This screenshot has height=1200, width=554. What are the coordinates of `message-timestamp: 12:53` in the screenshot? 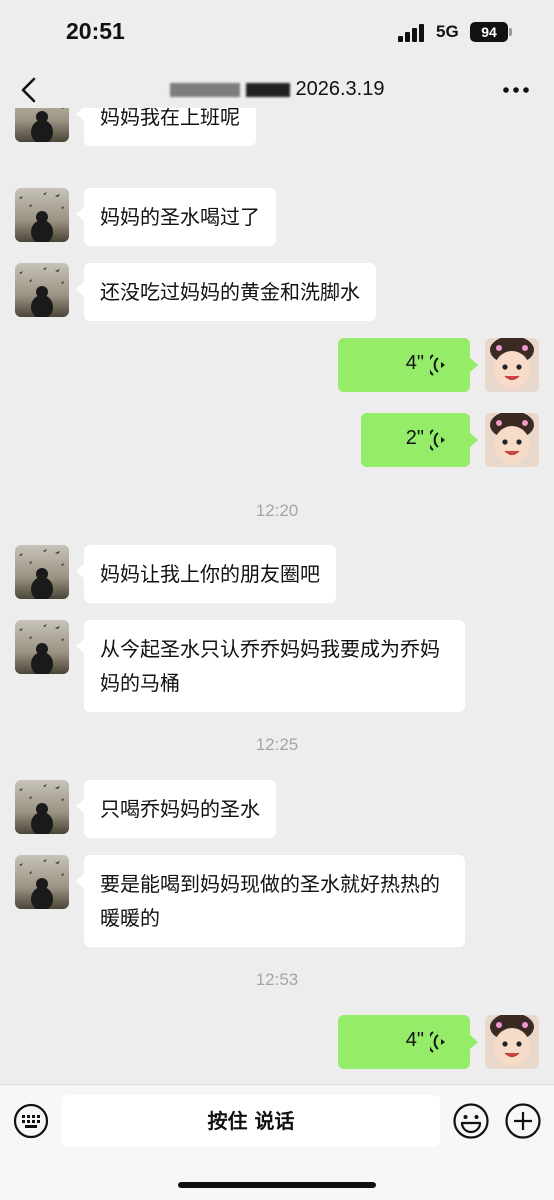 It's located at (277, 979).